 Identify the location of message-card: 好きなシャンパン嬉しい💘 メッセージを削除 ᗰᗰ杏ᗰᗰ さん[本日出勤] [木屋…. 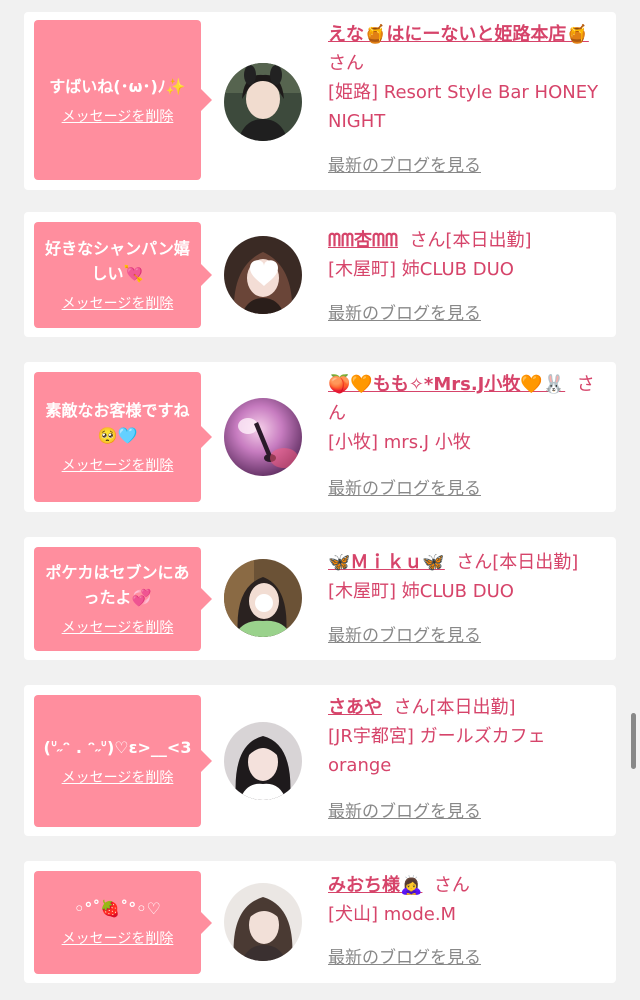
(320, 274).